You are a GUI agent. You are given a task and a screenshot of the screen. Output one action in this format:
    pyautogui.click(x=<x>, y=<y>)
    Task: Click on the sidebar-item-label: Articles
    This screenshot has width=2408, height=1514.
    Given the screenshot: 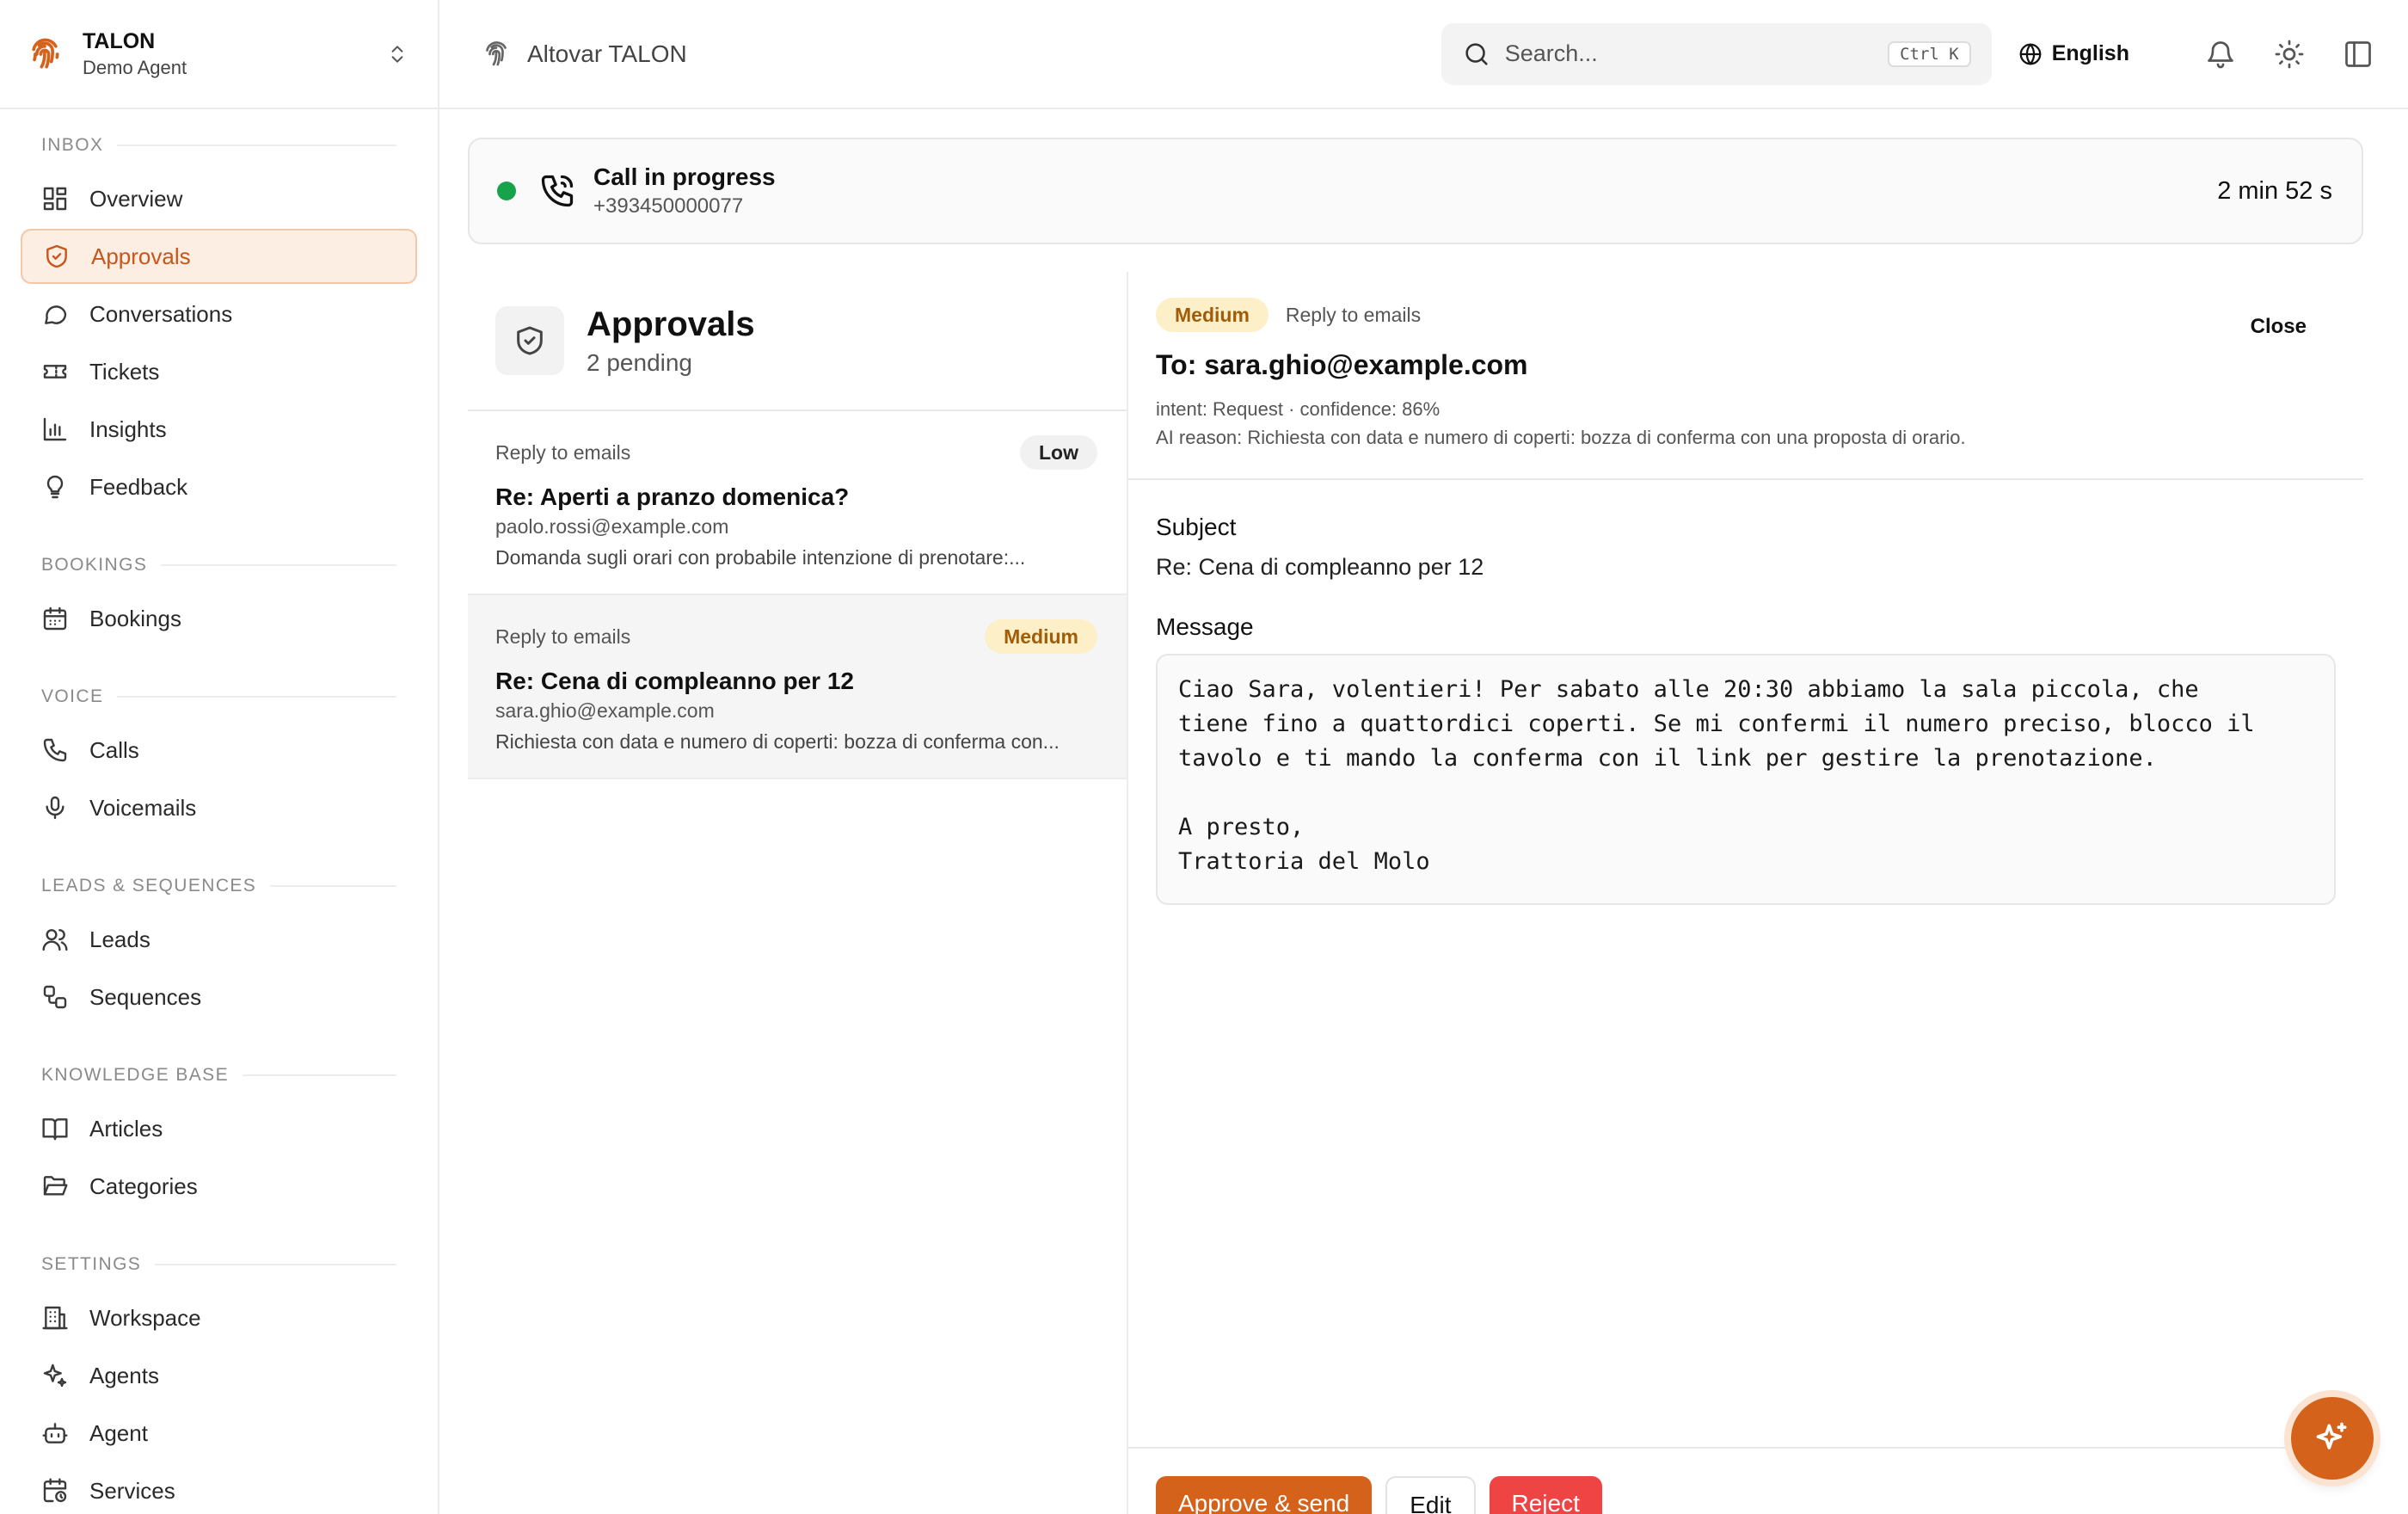 What is the action you would take?
    pyautogui.click(x=126, y=1128)
    